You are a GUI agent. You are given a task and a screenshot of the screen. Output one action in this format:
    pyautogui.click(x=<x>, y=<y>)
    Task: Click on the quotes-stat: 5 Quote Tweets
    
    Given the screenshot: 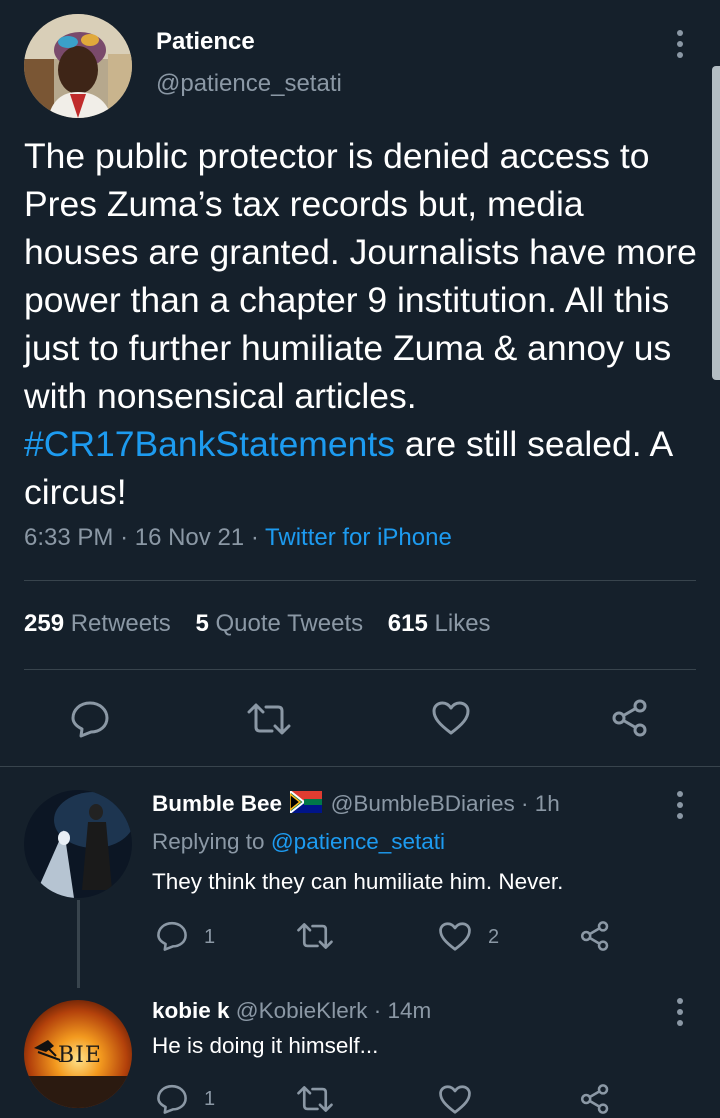 What is the action you would take?
    pyautogui.click(x=282, y=623)
    